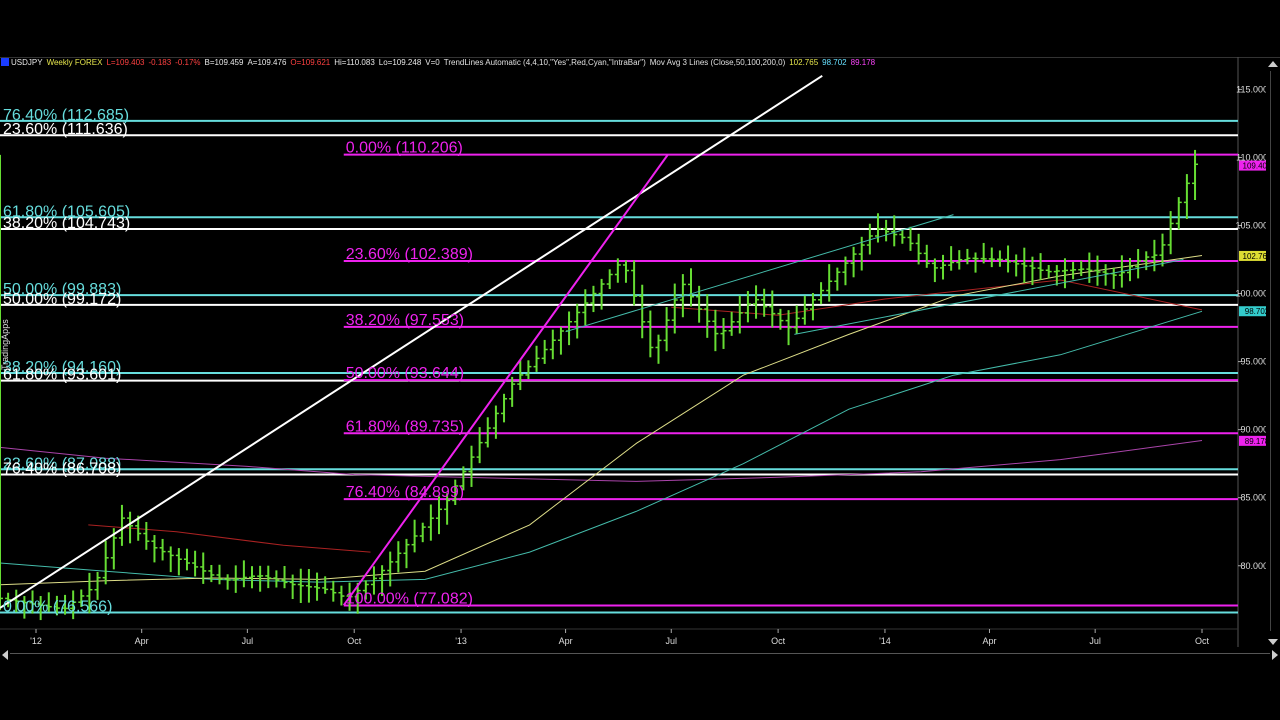  I want to click on y-tick-label: 100.000, so click(1250, 294).